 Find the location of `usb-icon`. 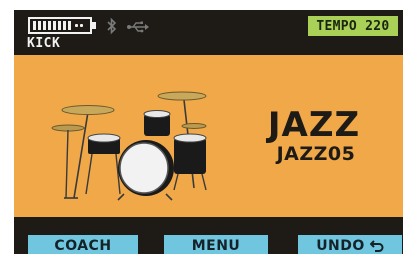

usb-icon is located at coordinates (138, 27).